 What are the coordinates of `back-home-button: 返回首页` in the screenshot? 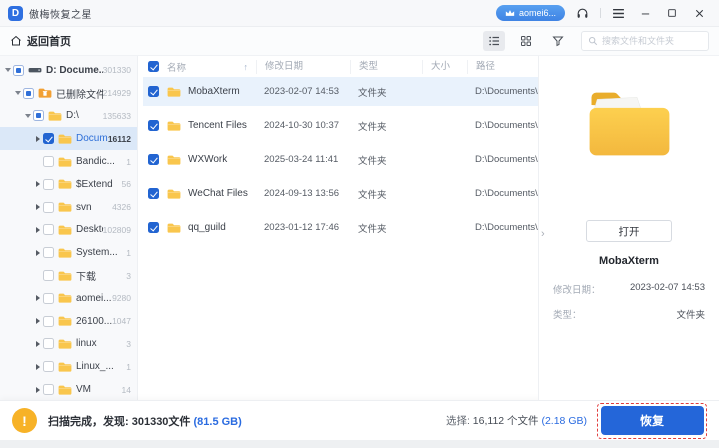 It's located at (40, 41).